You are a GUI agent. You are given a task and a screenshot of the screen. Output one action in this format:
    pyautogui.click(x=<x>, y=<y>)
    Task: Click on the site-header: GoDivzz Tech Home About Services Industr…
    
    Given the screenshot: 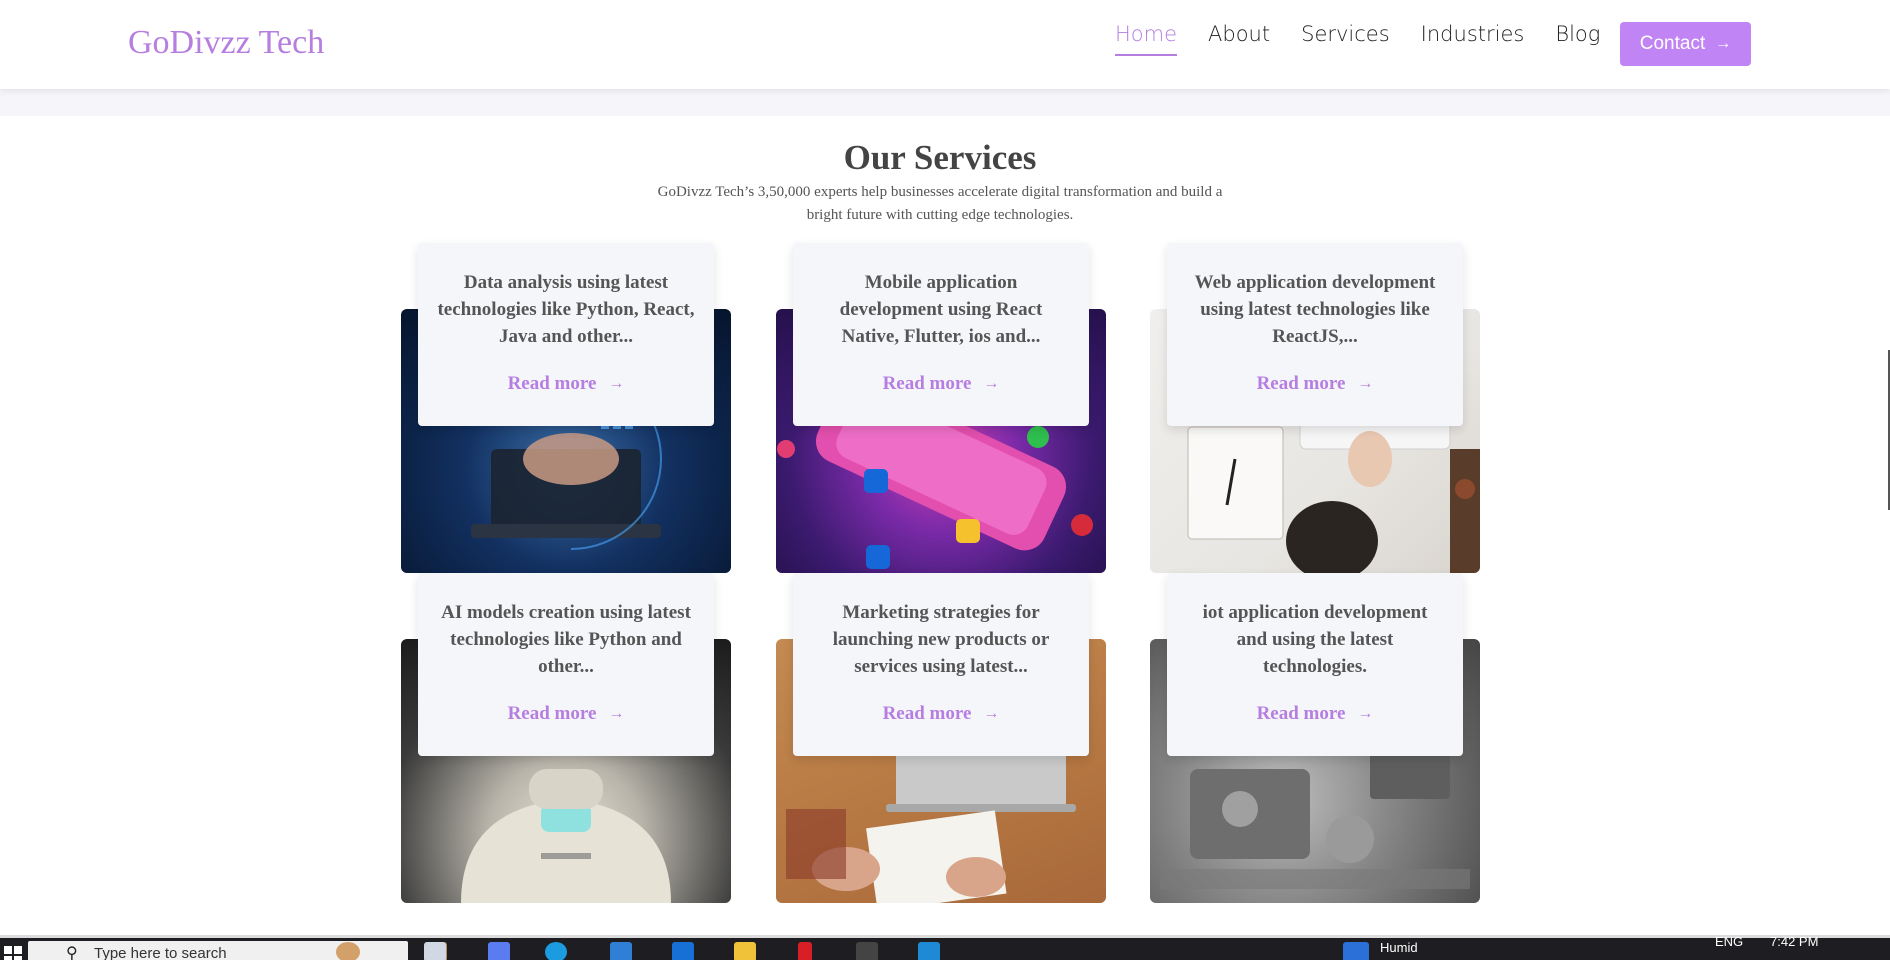 What is the action you would take?
    pyautogui.click(x=945, y=44)
    